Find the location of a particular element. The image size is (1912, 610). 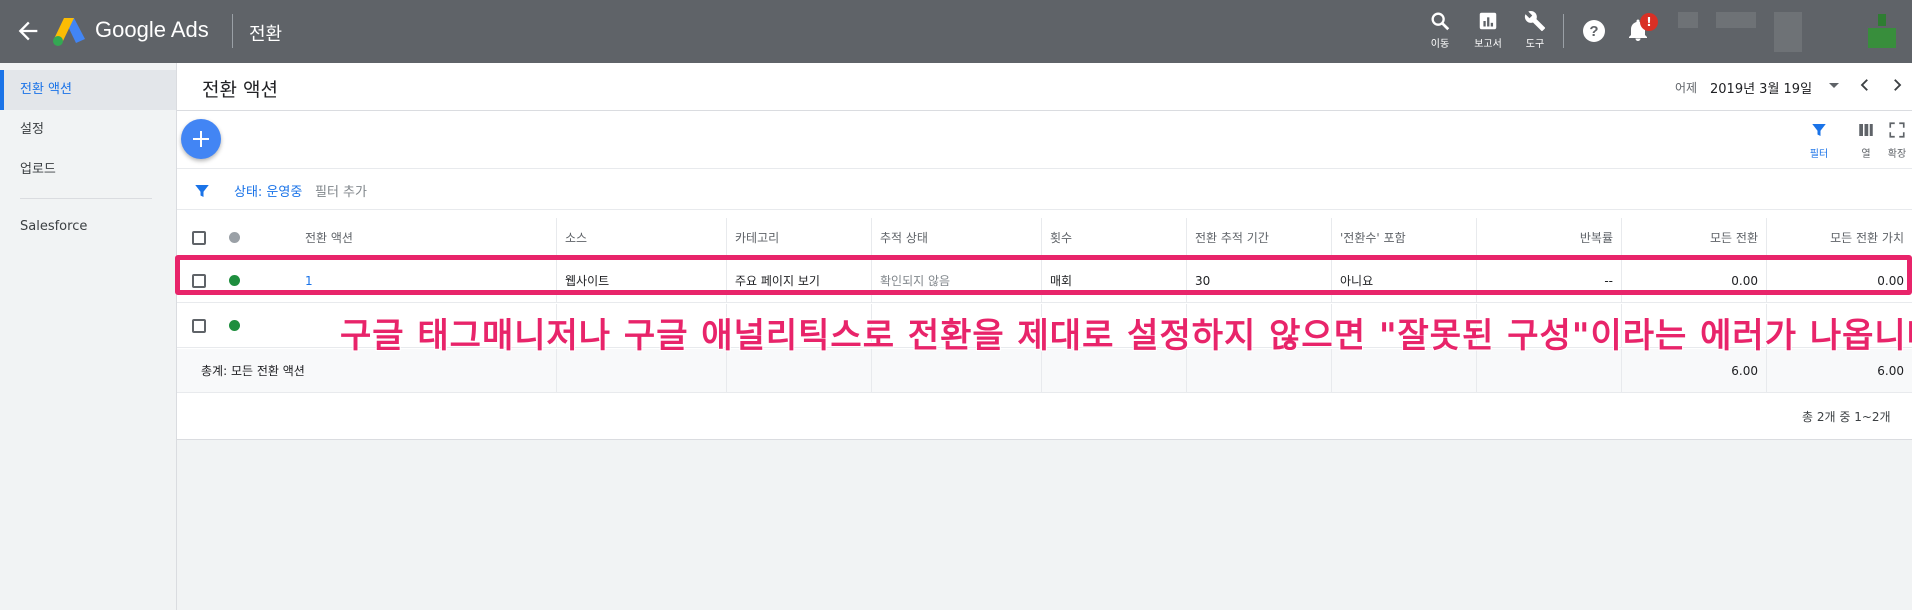

date-range-label: 어제 is located at coordinates (1686, 88).